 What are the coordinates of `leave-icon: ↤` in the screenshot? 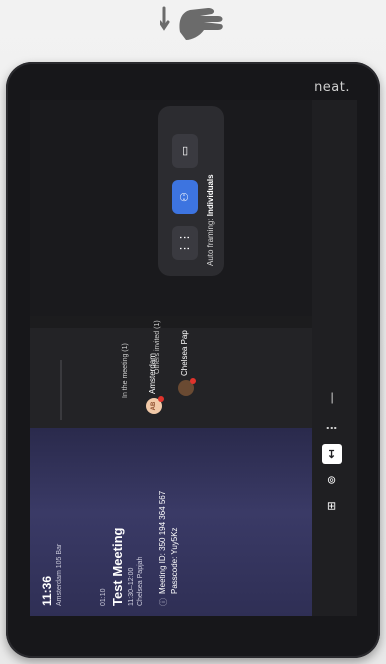 It's located at (332, 454).